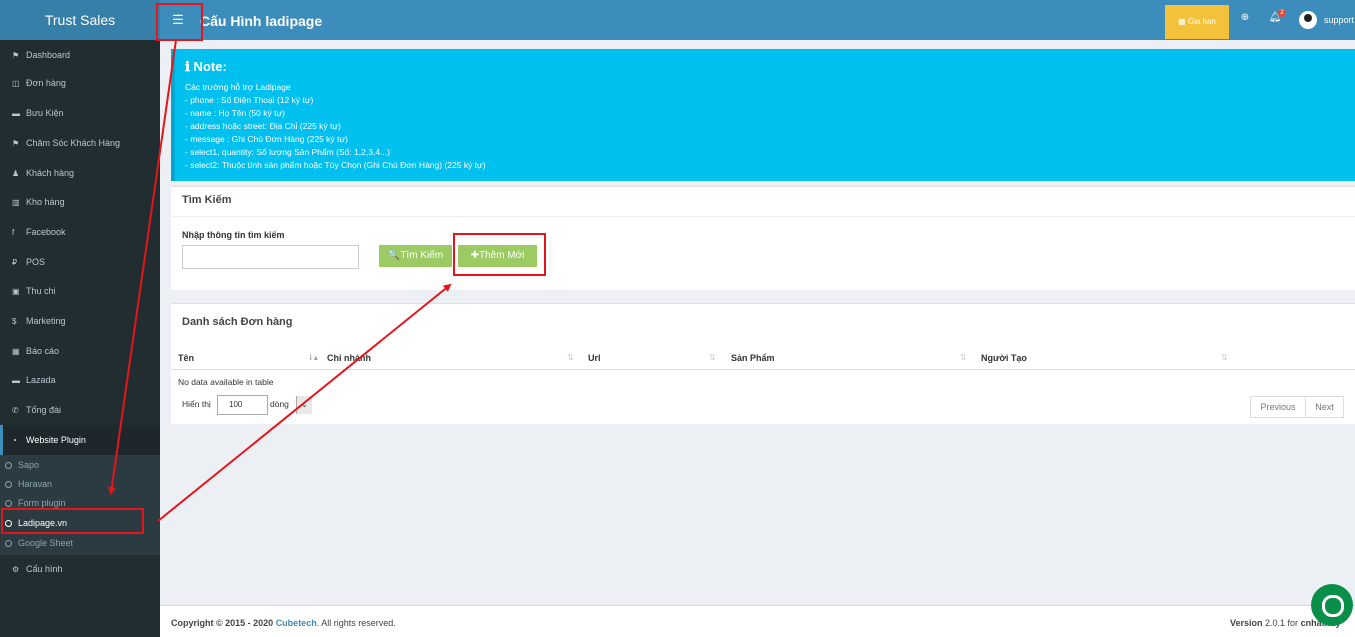  Describe the element at coordinates (14, 321) in the screenshot. I see `dollar-icon: $` at that location.